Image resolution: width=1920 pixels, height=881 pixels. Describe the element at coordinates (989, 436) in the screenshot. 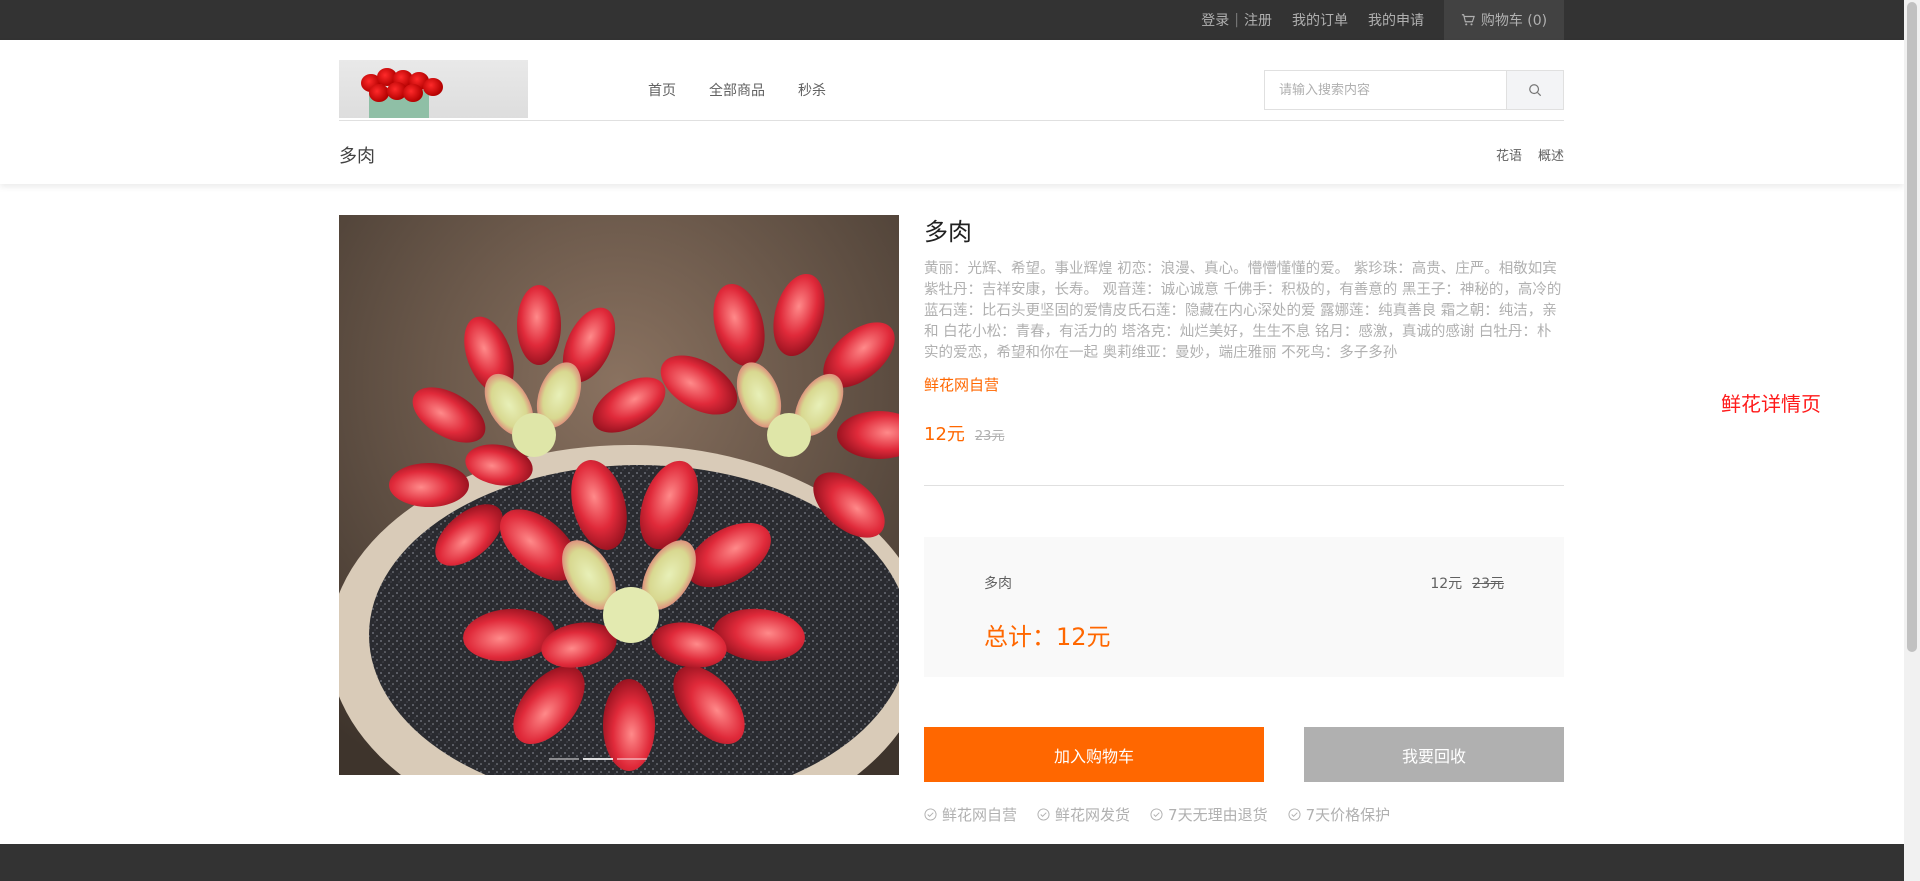

I see `price-original: 23元` at that location.